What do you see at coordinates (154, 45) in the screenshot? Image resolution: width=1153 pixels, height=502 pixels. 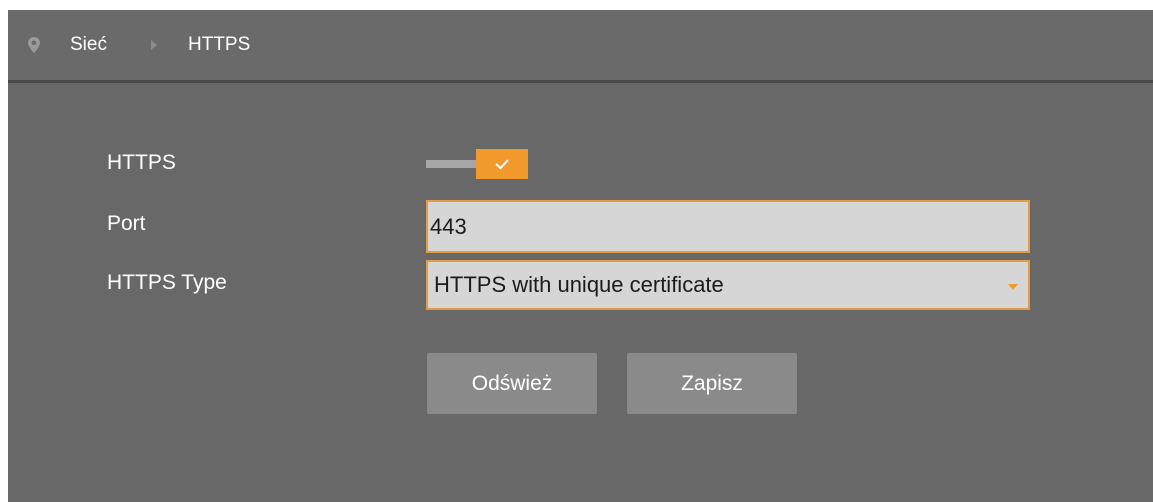 I see `chevron-right-icon` at bounding box center [154, 45].